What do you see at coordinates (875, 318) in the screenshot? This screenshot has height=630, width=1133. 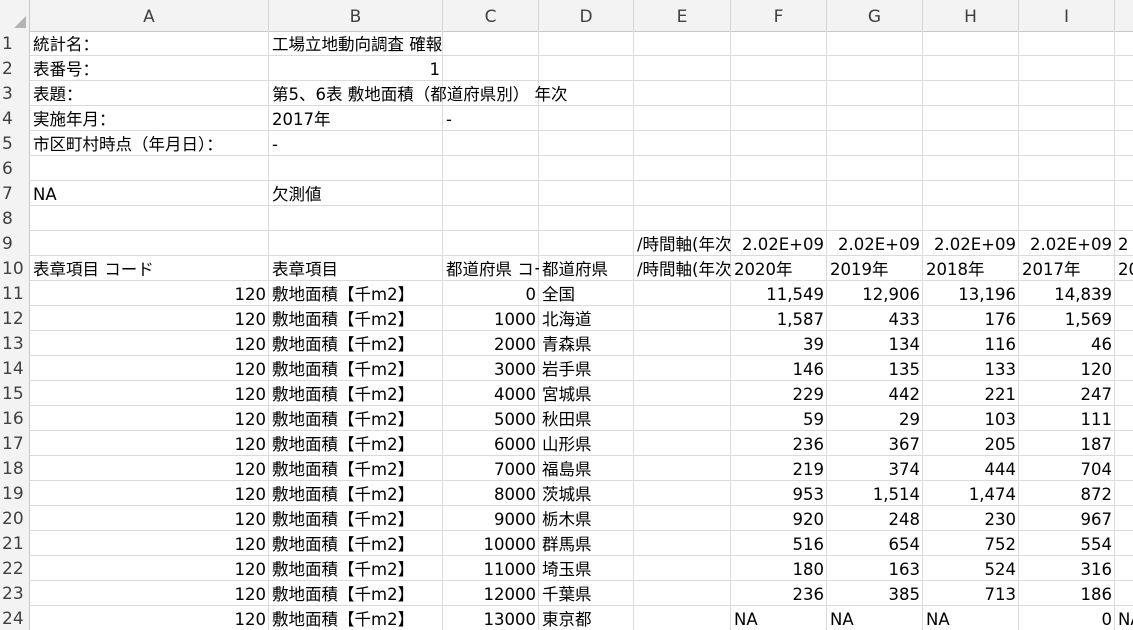 I see `cell-value-2019: 433` at bounding box center [875, 318].